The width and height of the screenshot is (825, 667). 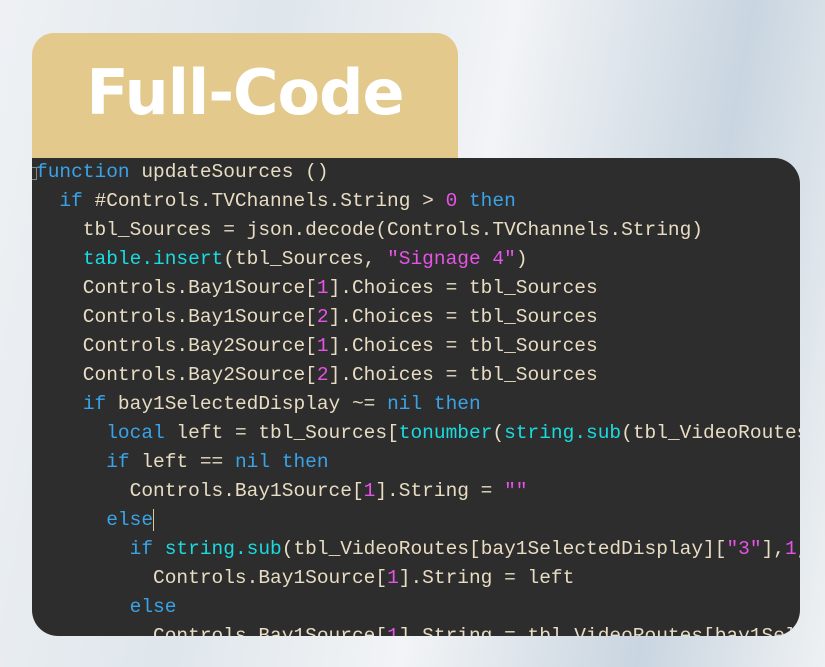 I want to click on code-token: (tbl_VideoRoutes[bay1SelectedDisplay][, so click(x=504, y=549).